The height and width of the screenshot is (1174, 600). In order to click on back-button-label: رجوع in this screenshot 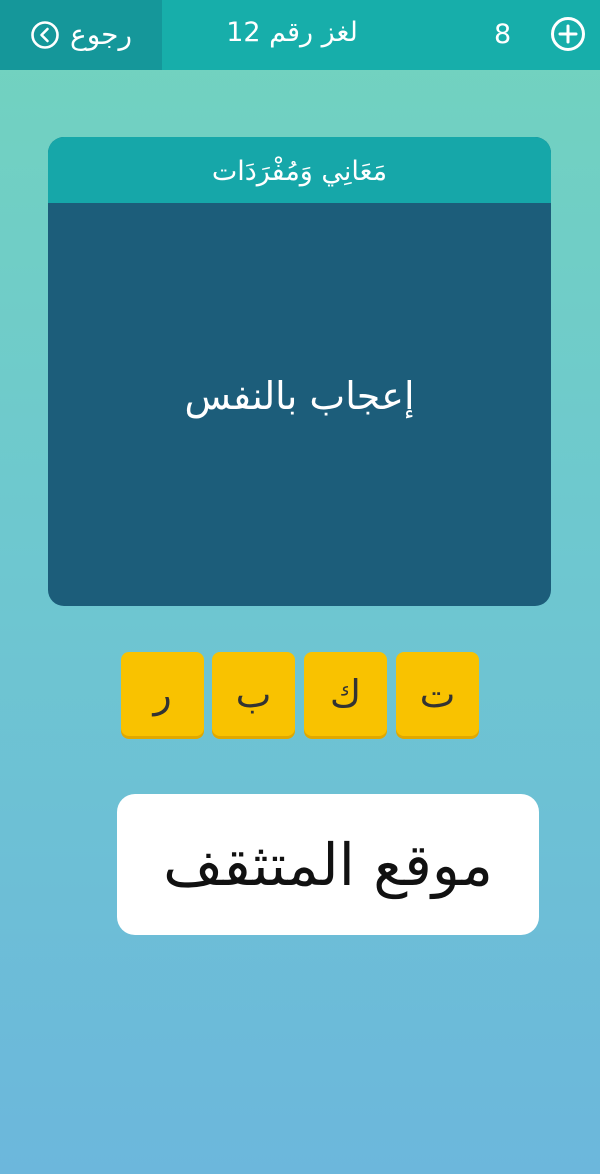, I will do `click(100, 34)`.